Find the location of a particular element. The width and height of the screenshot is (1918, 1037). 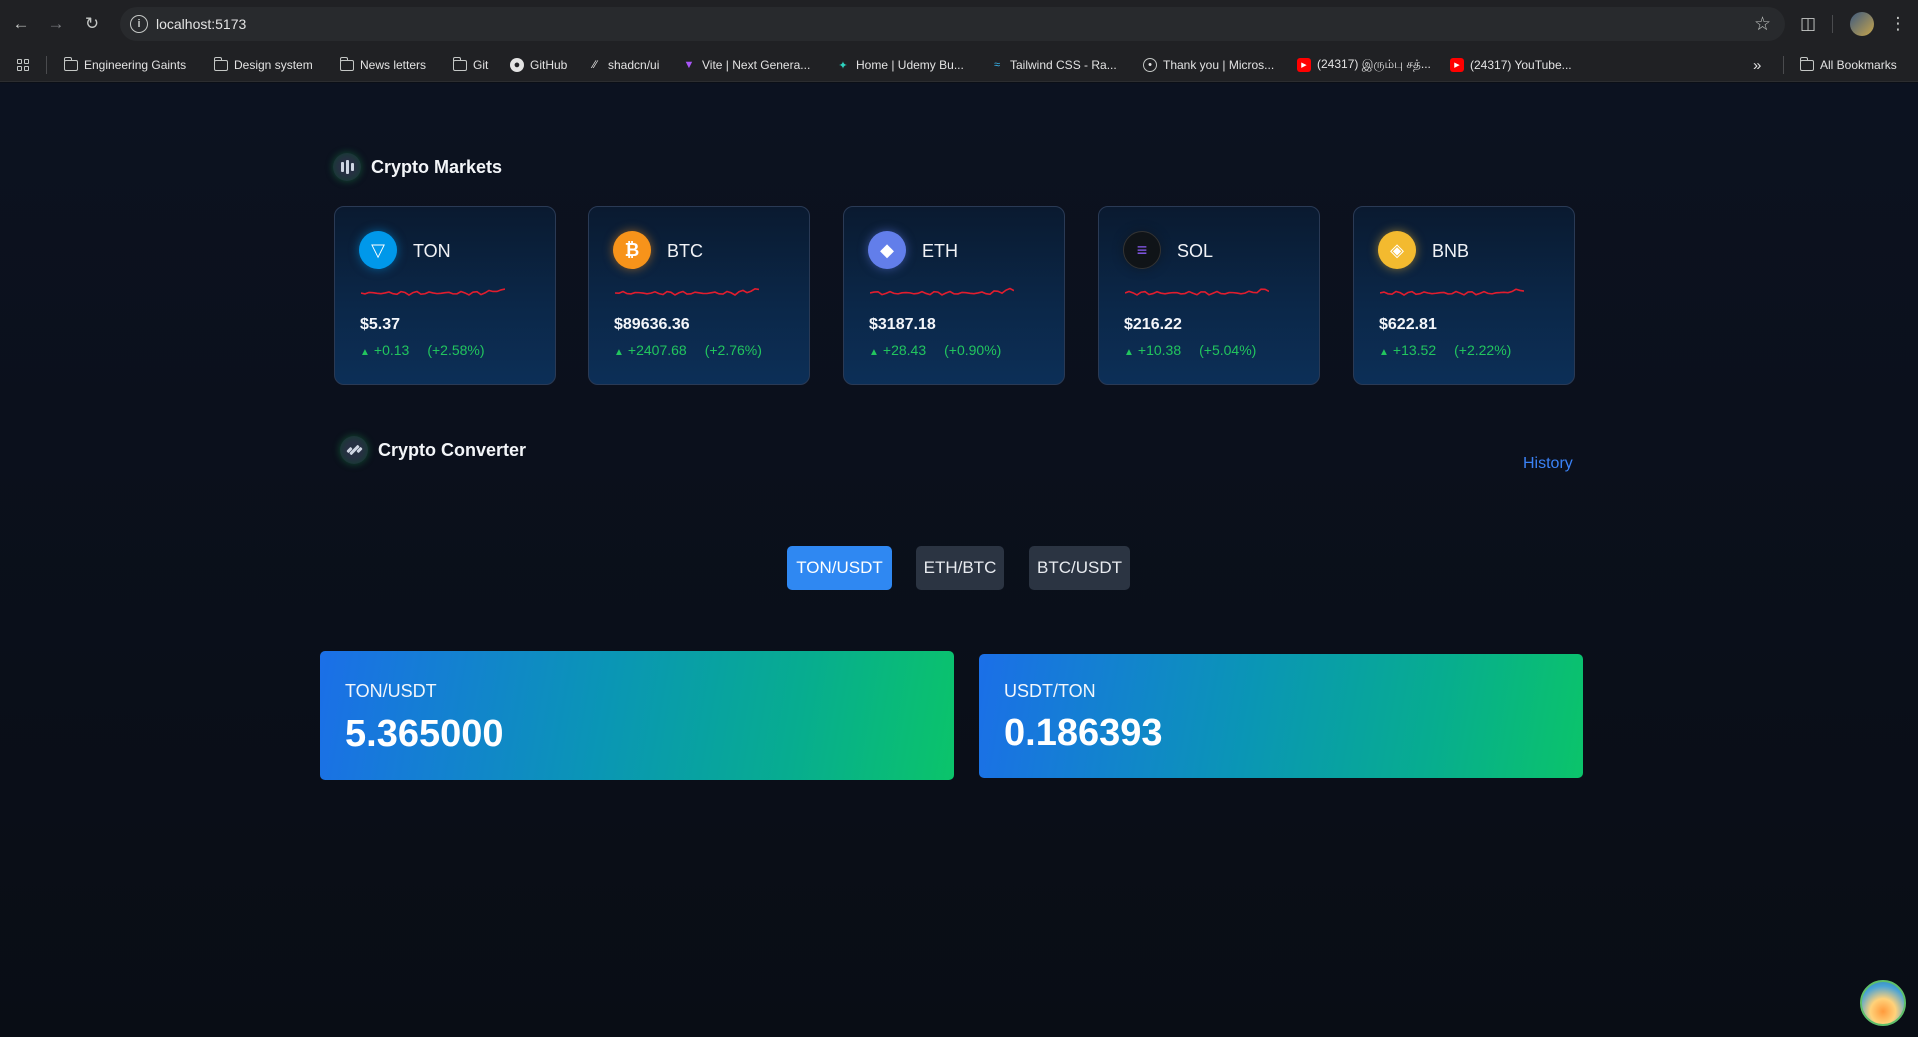

history-link: History is located at coordinates (1548, 464).